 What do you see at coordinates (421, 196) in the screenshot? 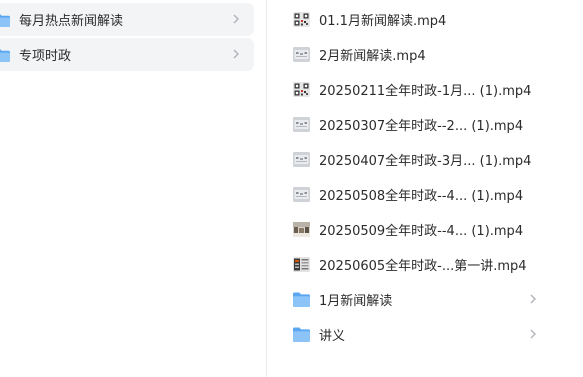
I see `file-name: 20250508全年时政--4... (1).mp4` at bounding box center [421, 196].